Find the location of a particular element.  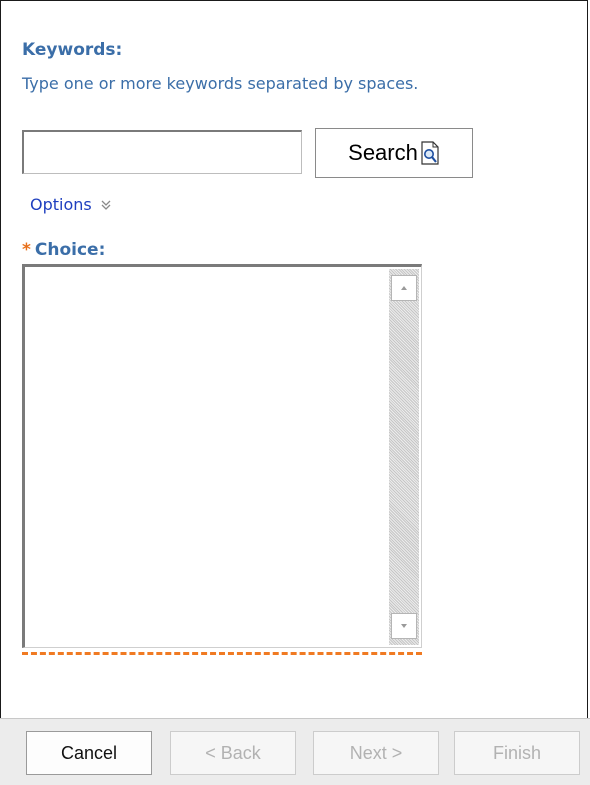

options-toggle: Options is located at coordinates (71, 204).